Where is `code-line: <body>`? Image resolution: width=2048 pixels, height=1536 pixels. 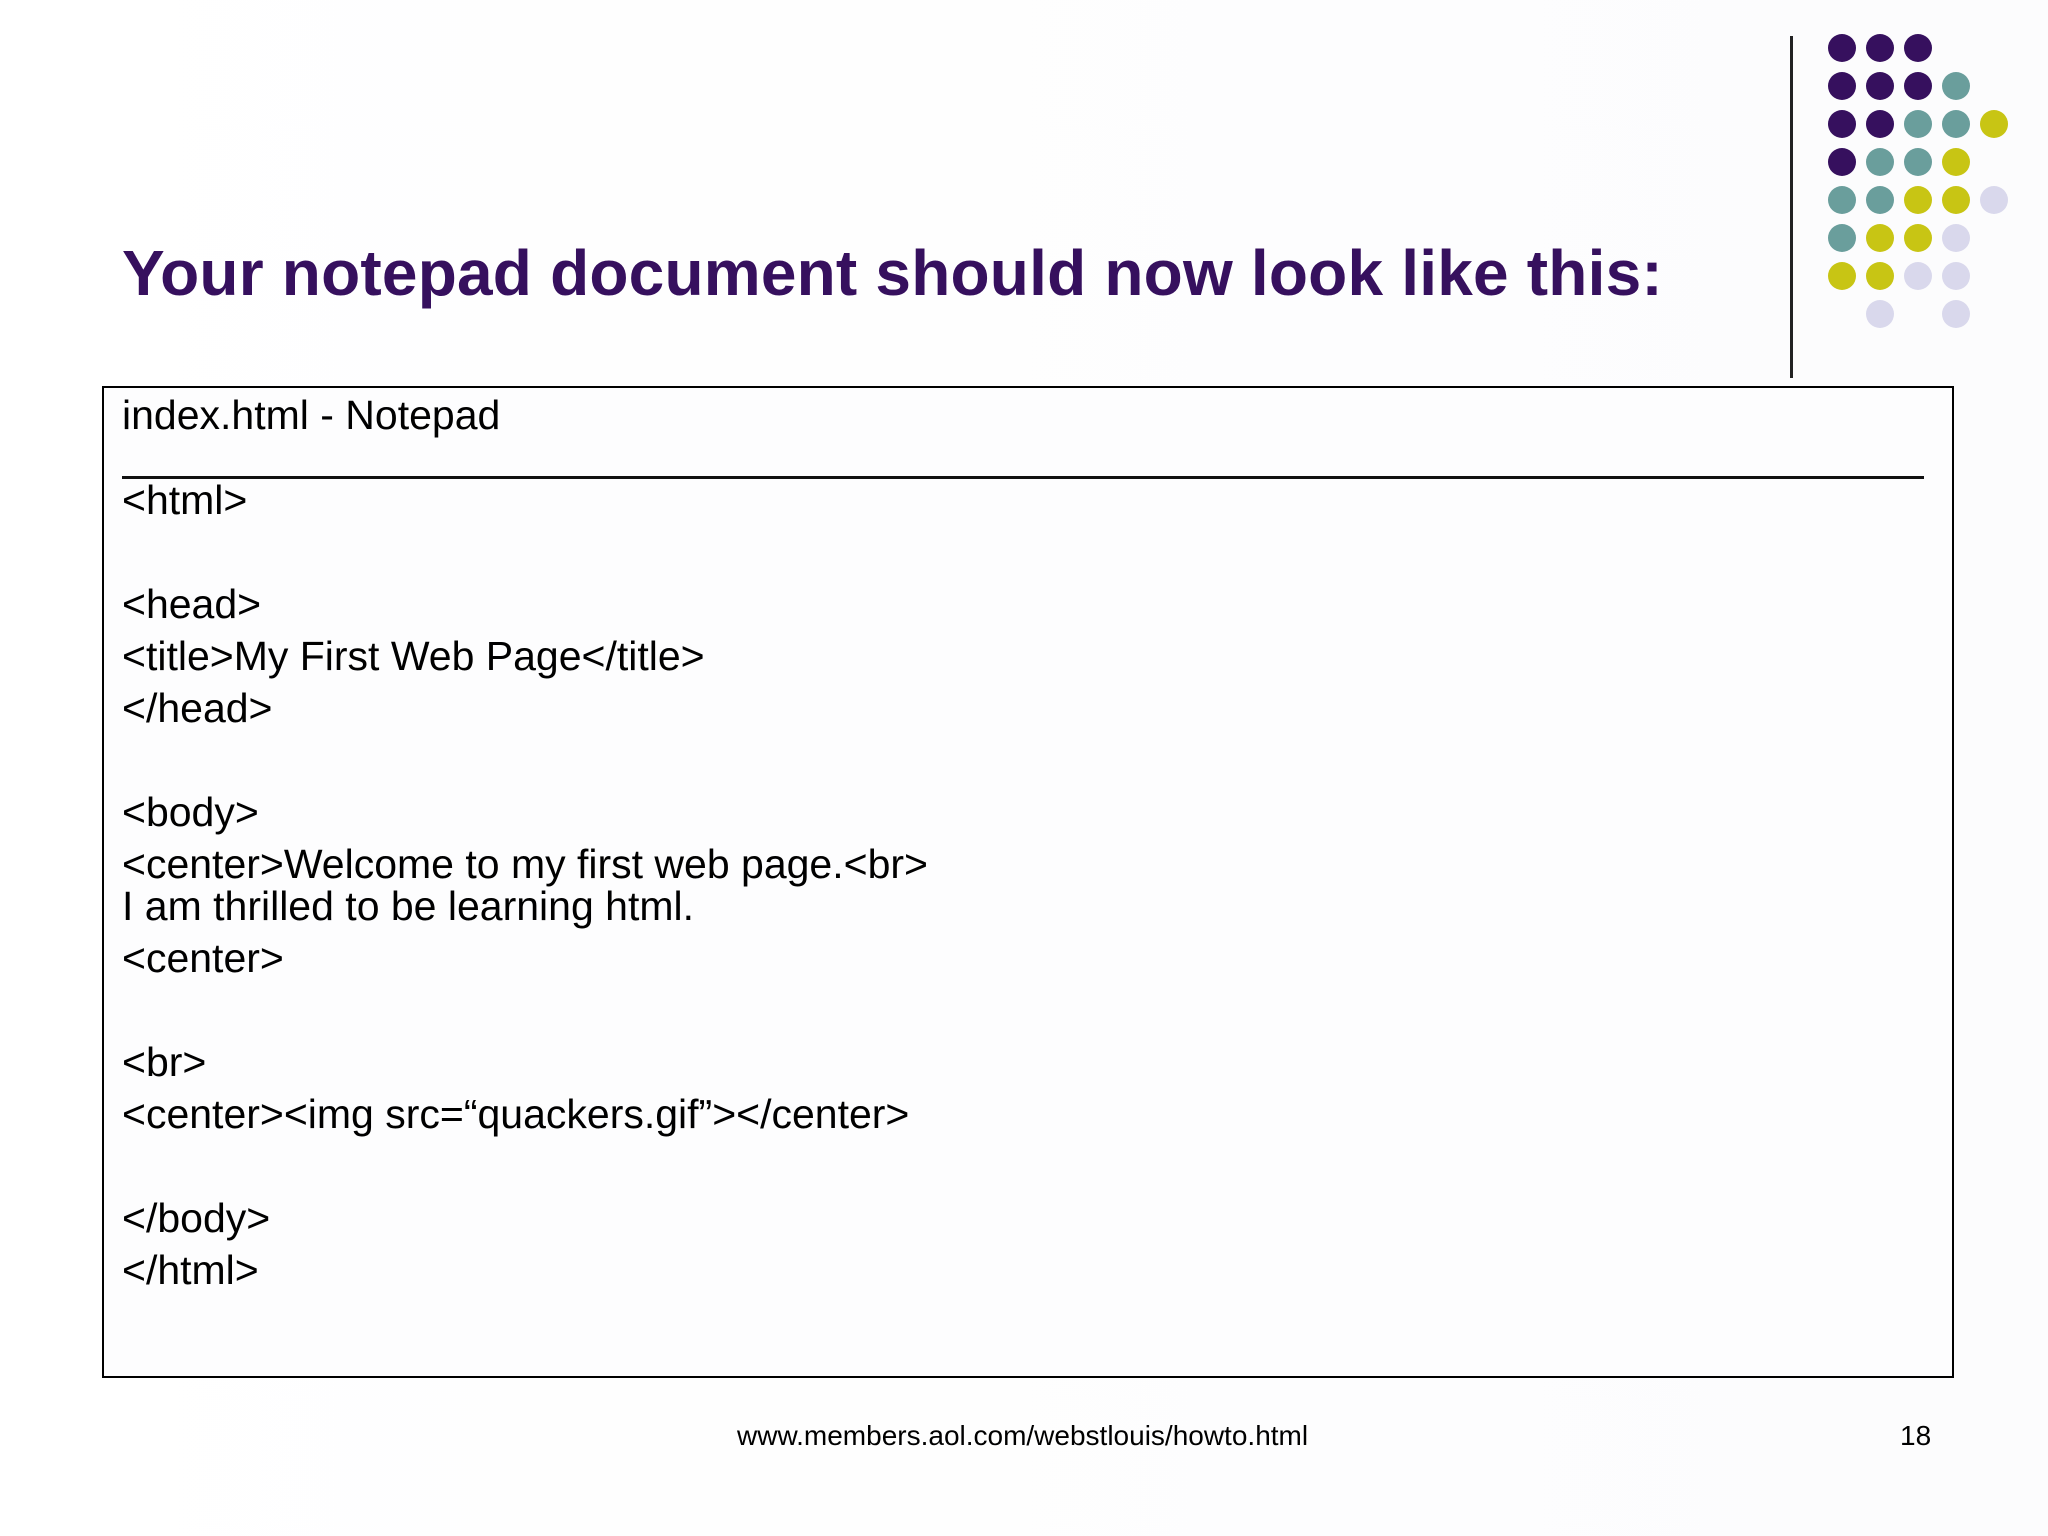
code-line: <body> is located at coordinates (190, 812).